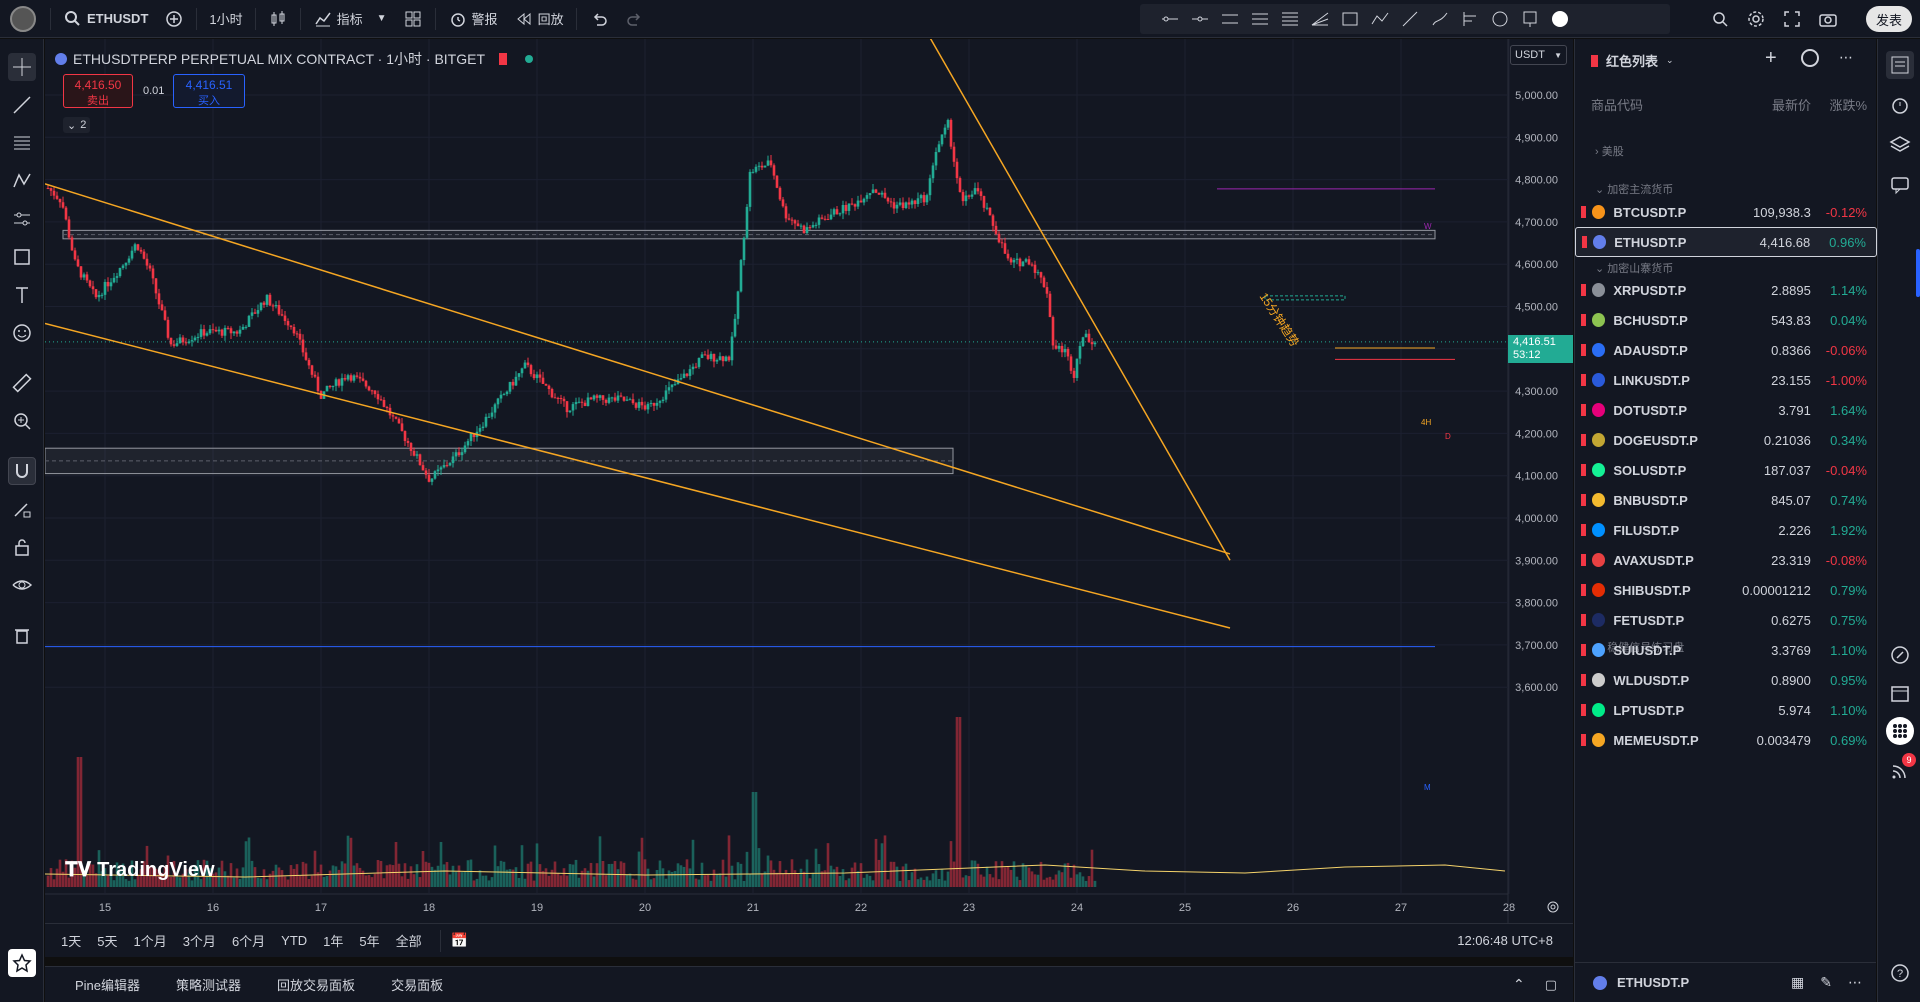 Image resolution: width=1920 pixels, height=1002 pixels. Describe the element at coordinates (1230, 19) in the screenshot. I see `parallel-channel-icon` at that location.